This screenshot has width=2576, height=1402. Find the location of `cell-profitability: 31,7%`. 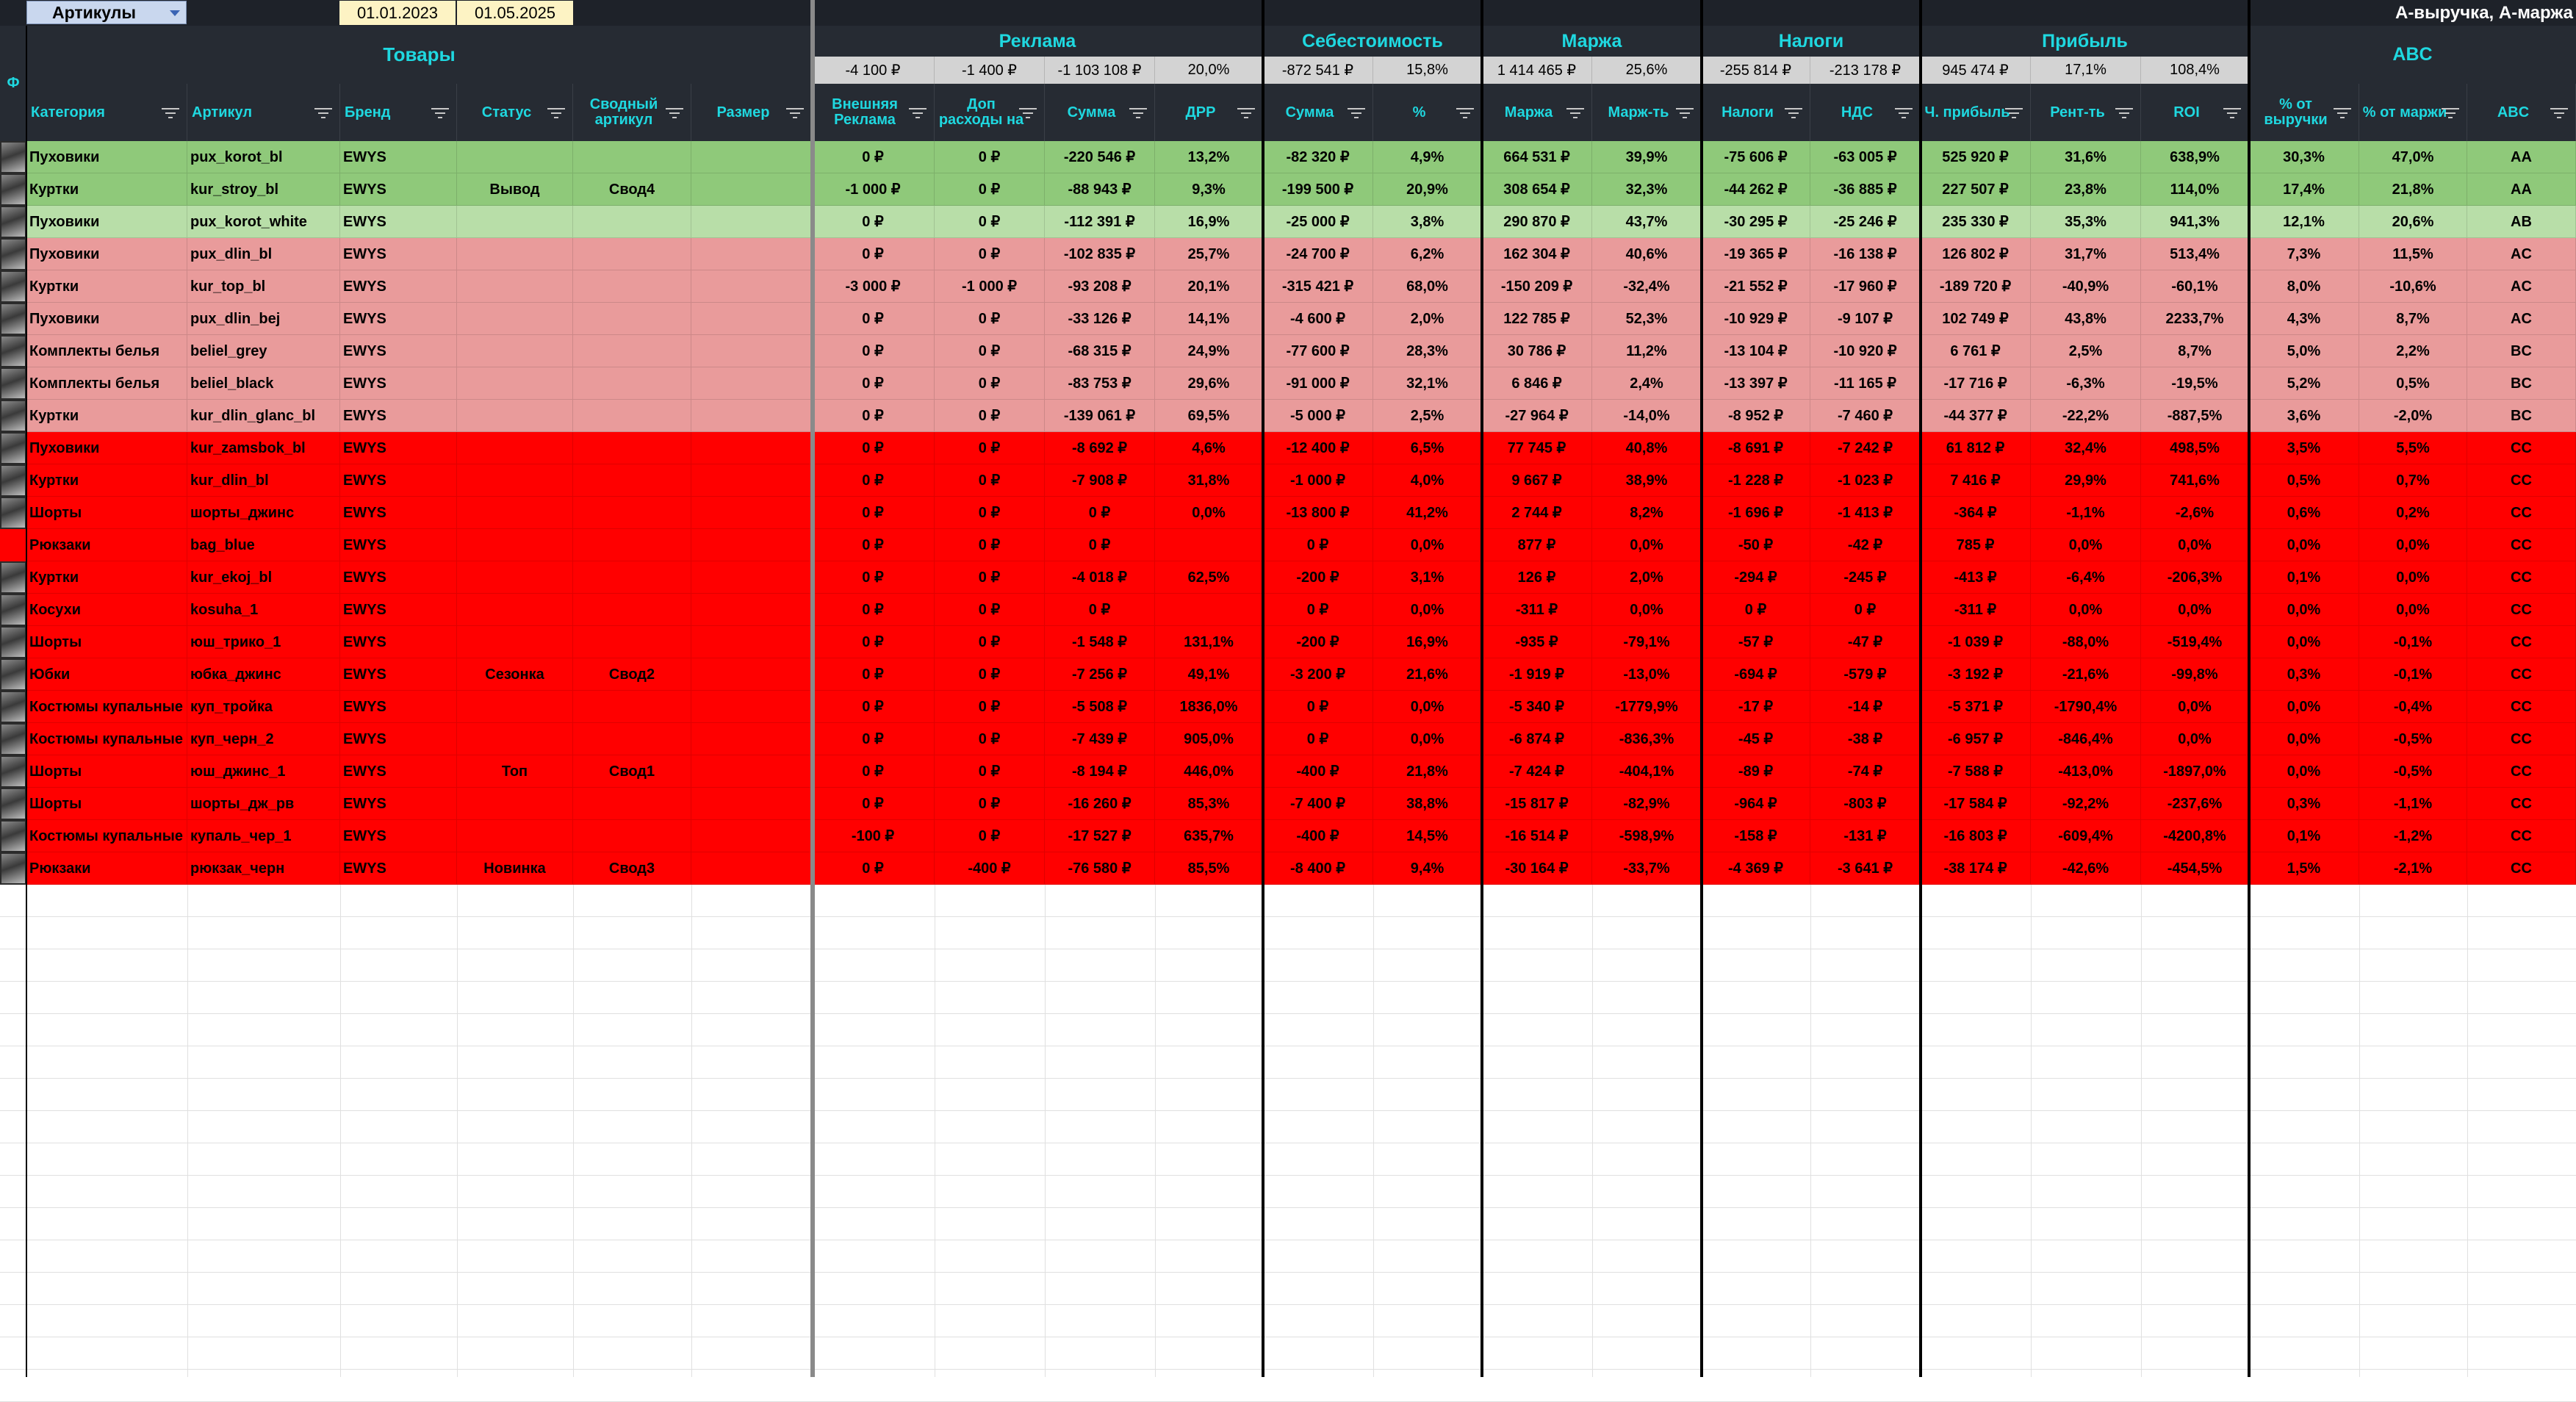

cell-profitability: 31,7% is located at coordinates (2086, 254).